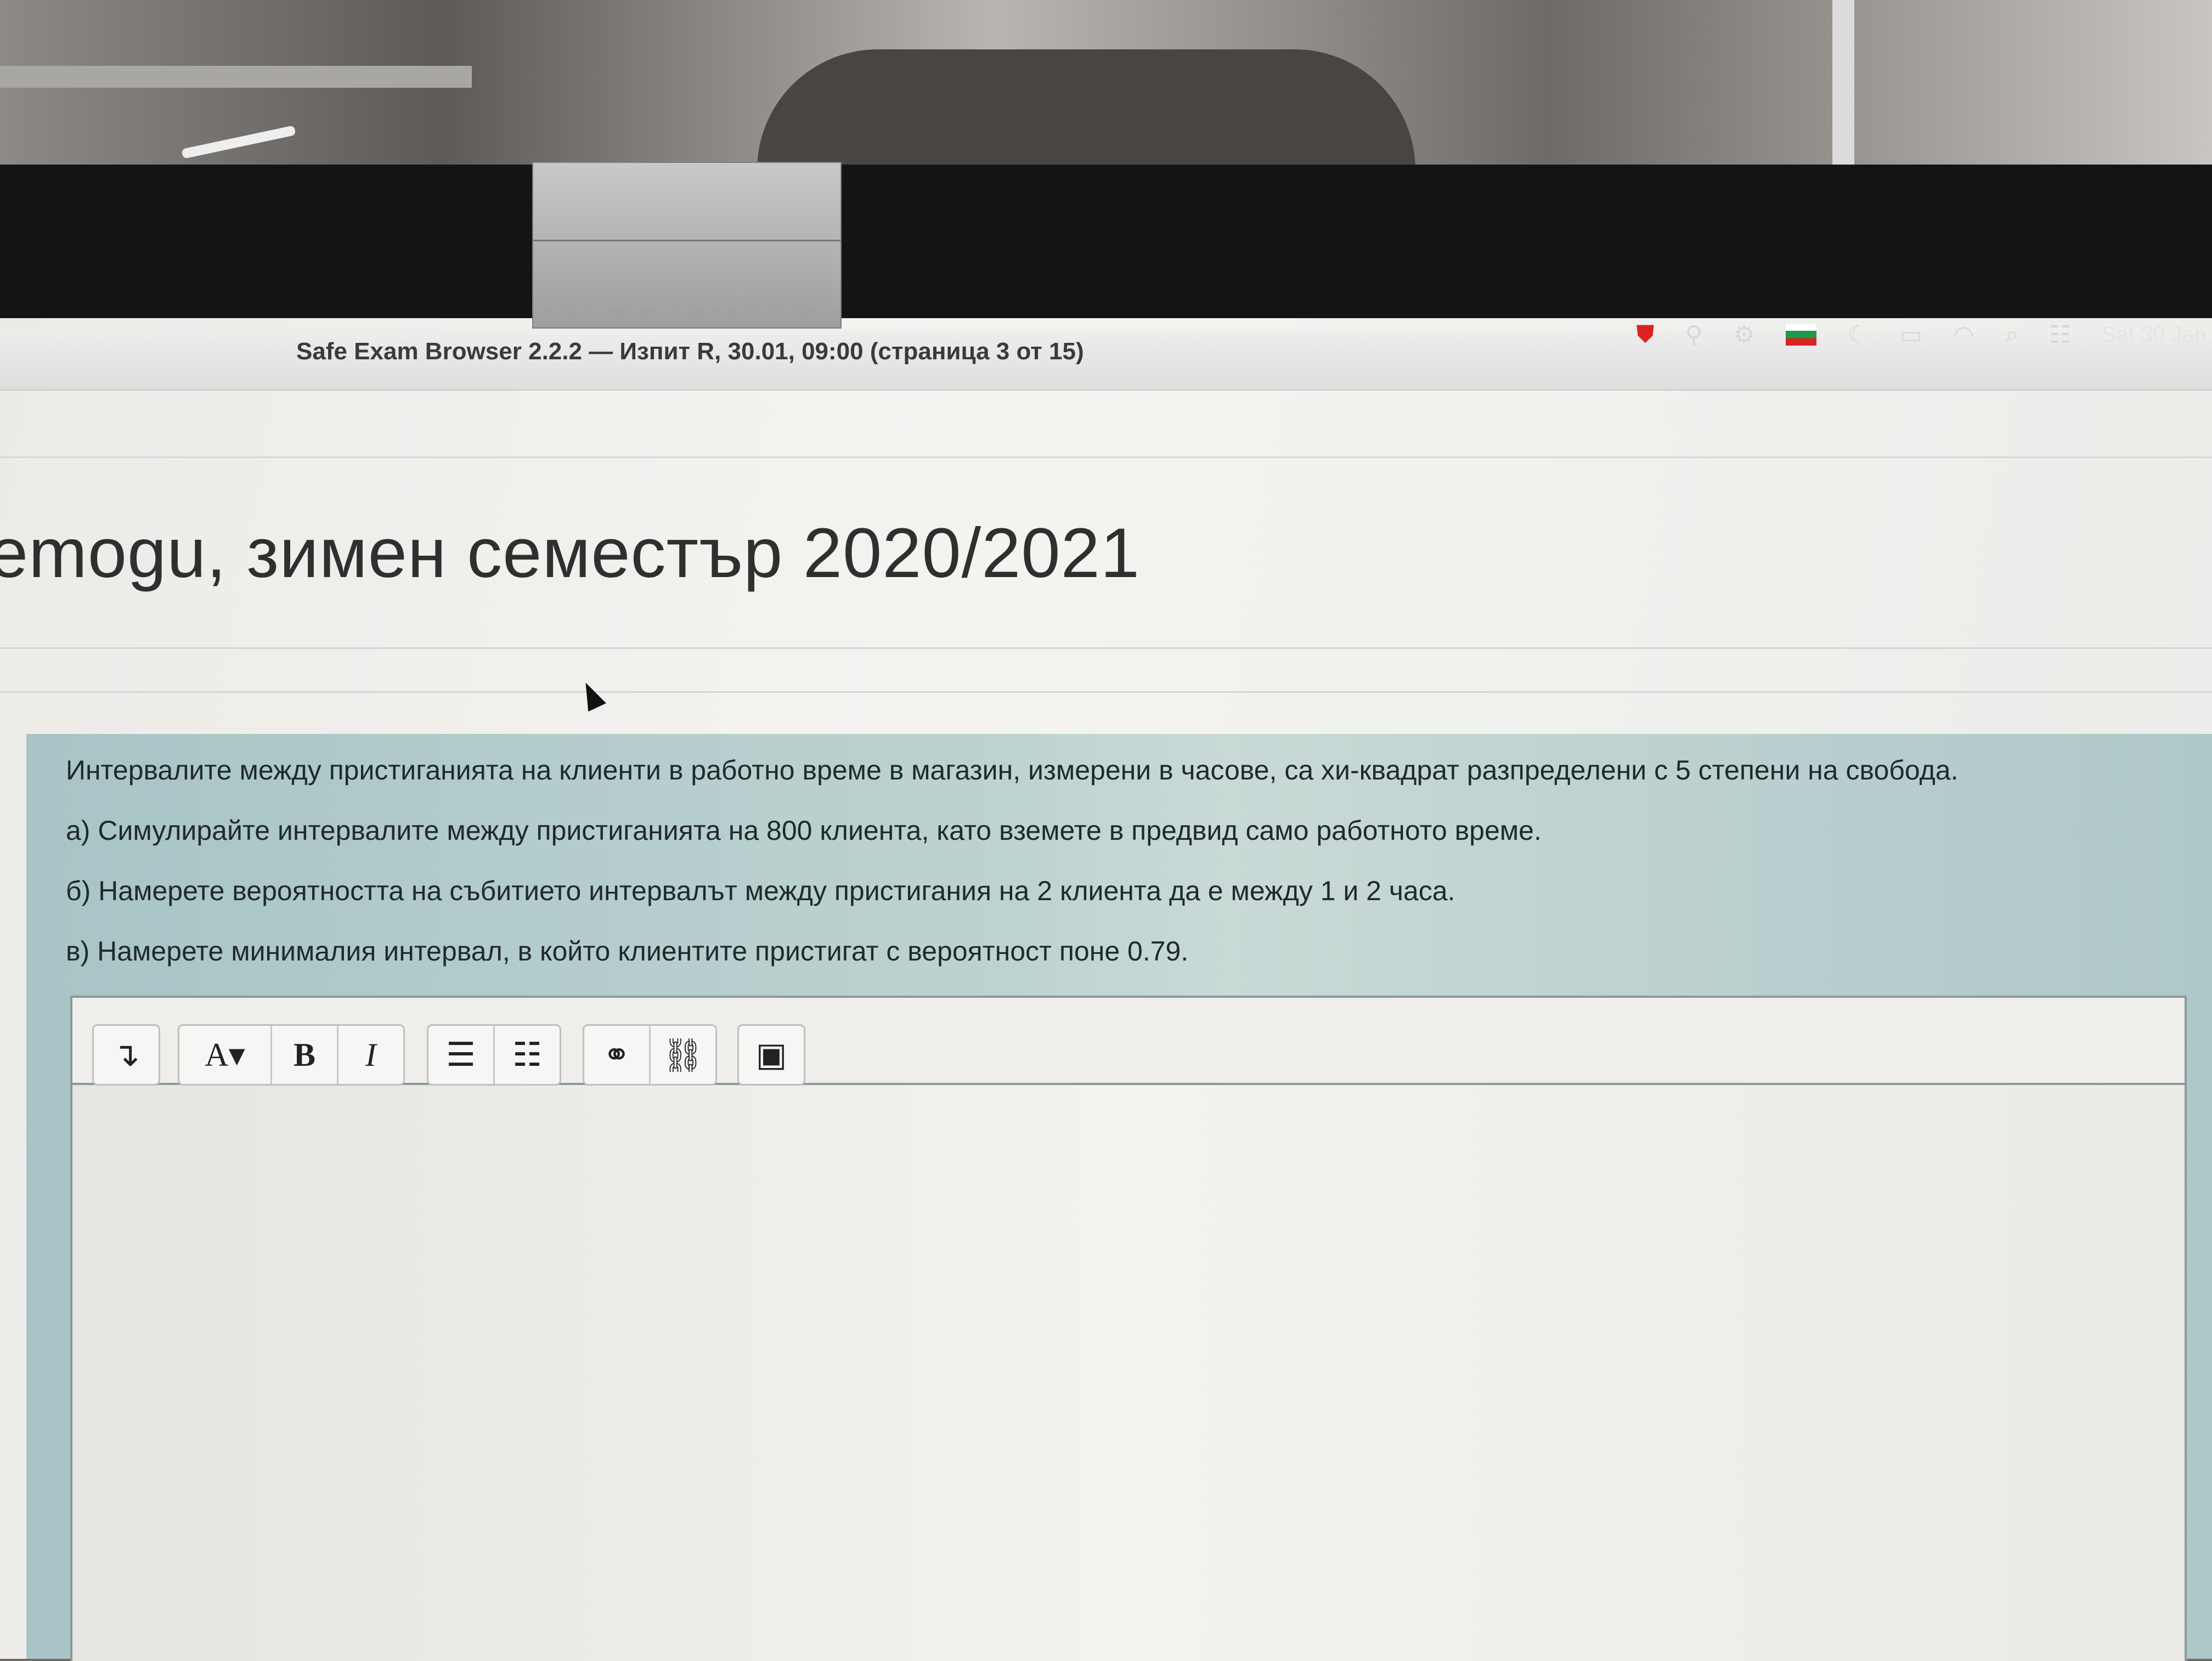 The image size is (2212, 1661). Describe the element at coordinates (687, 246) in the screenshot. I see `webcam-cover` at that location.